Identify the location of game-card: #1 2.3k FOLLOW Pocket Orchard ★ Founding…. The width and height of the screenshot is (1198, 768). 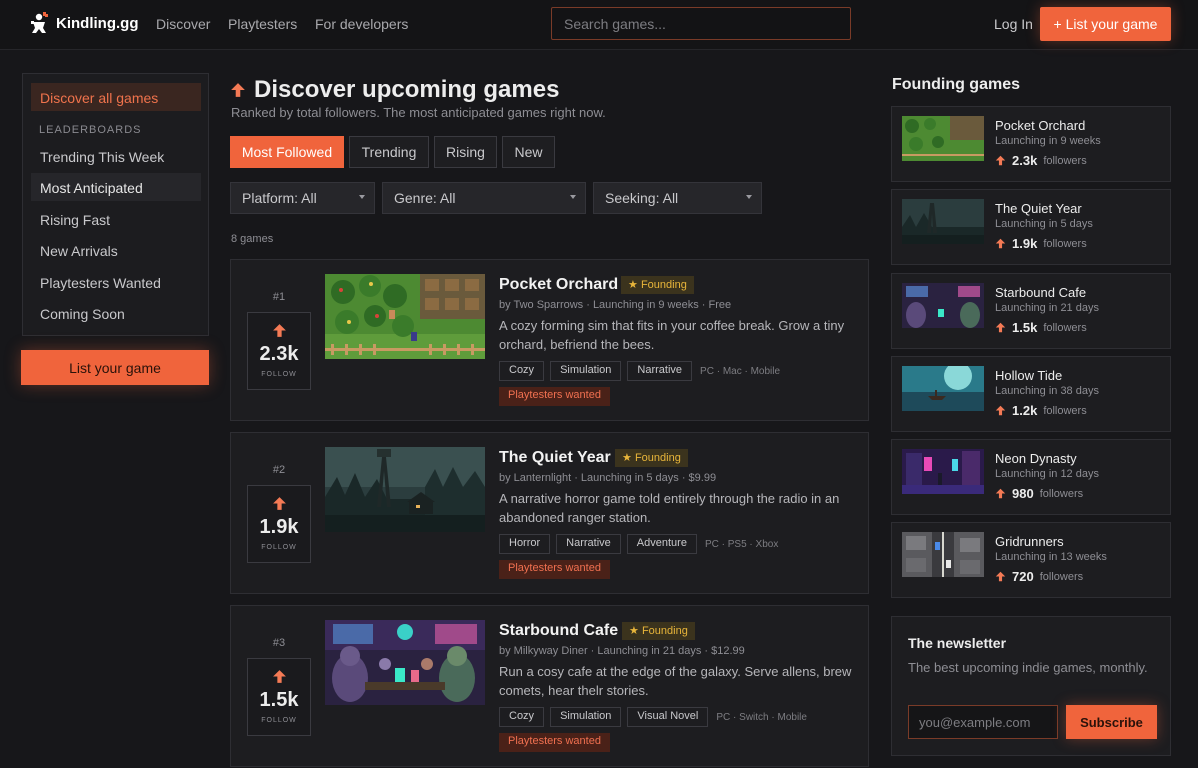
(549, 340).